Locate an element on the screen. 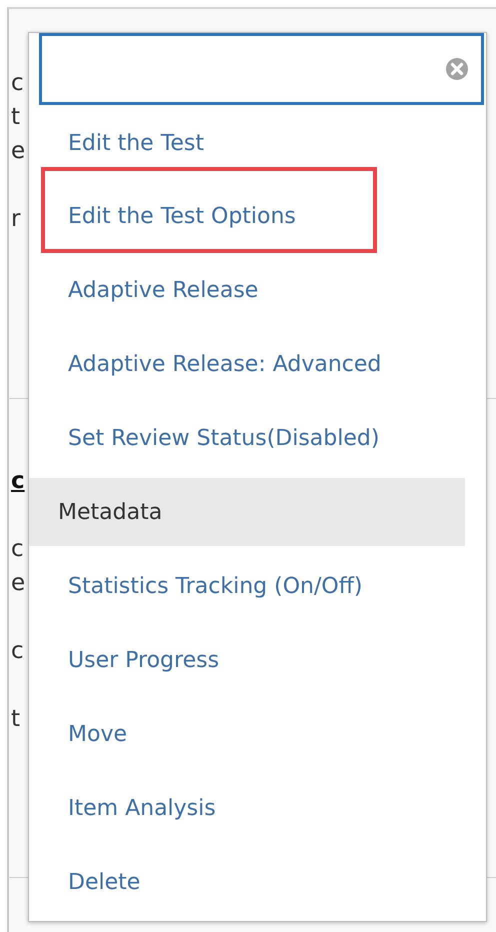 Image resolution: width=496 pixels, height=932 pixels. menu-item: Item Analysis is located at coordinates (257, 808).